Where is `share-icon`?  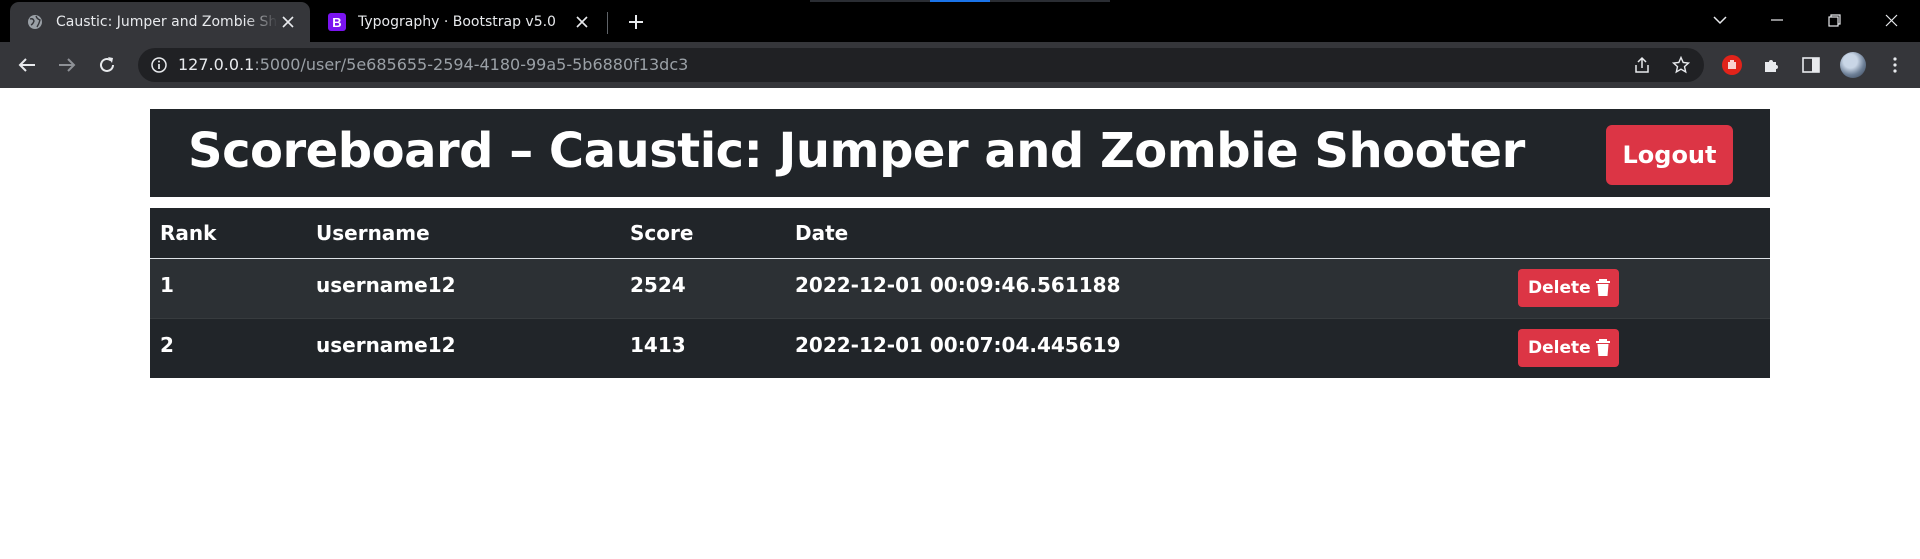
share-icon is located at coordinates (1642, 65).